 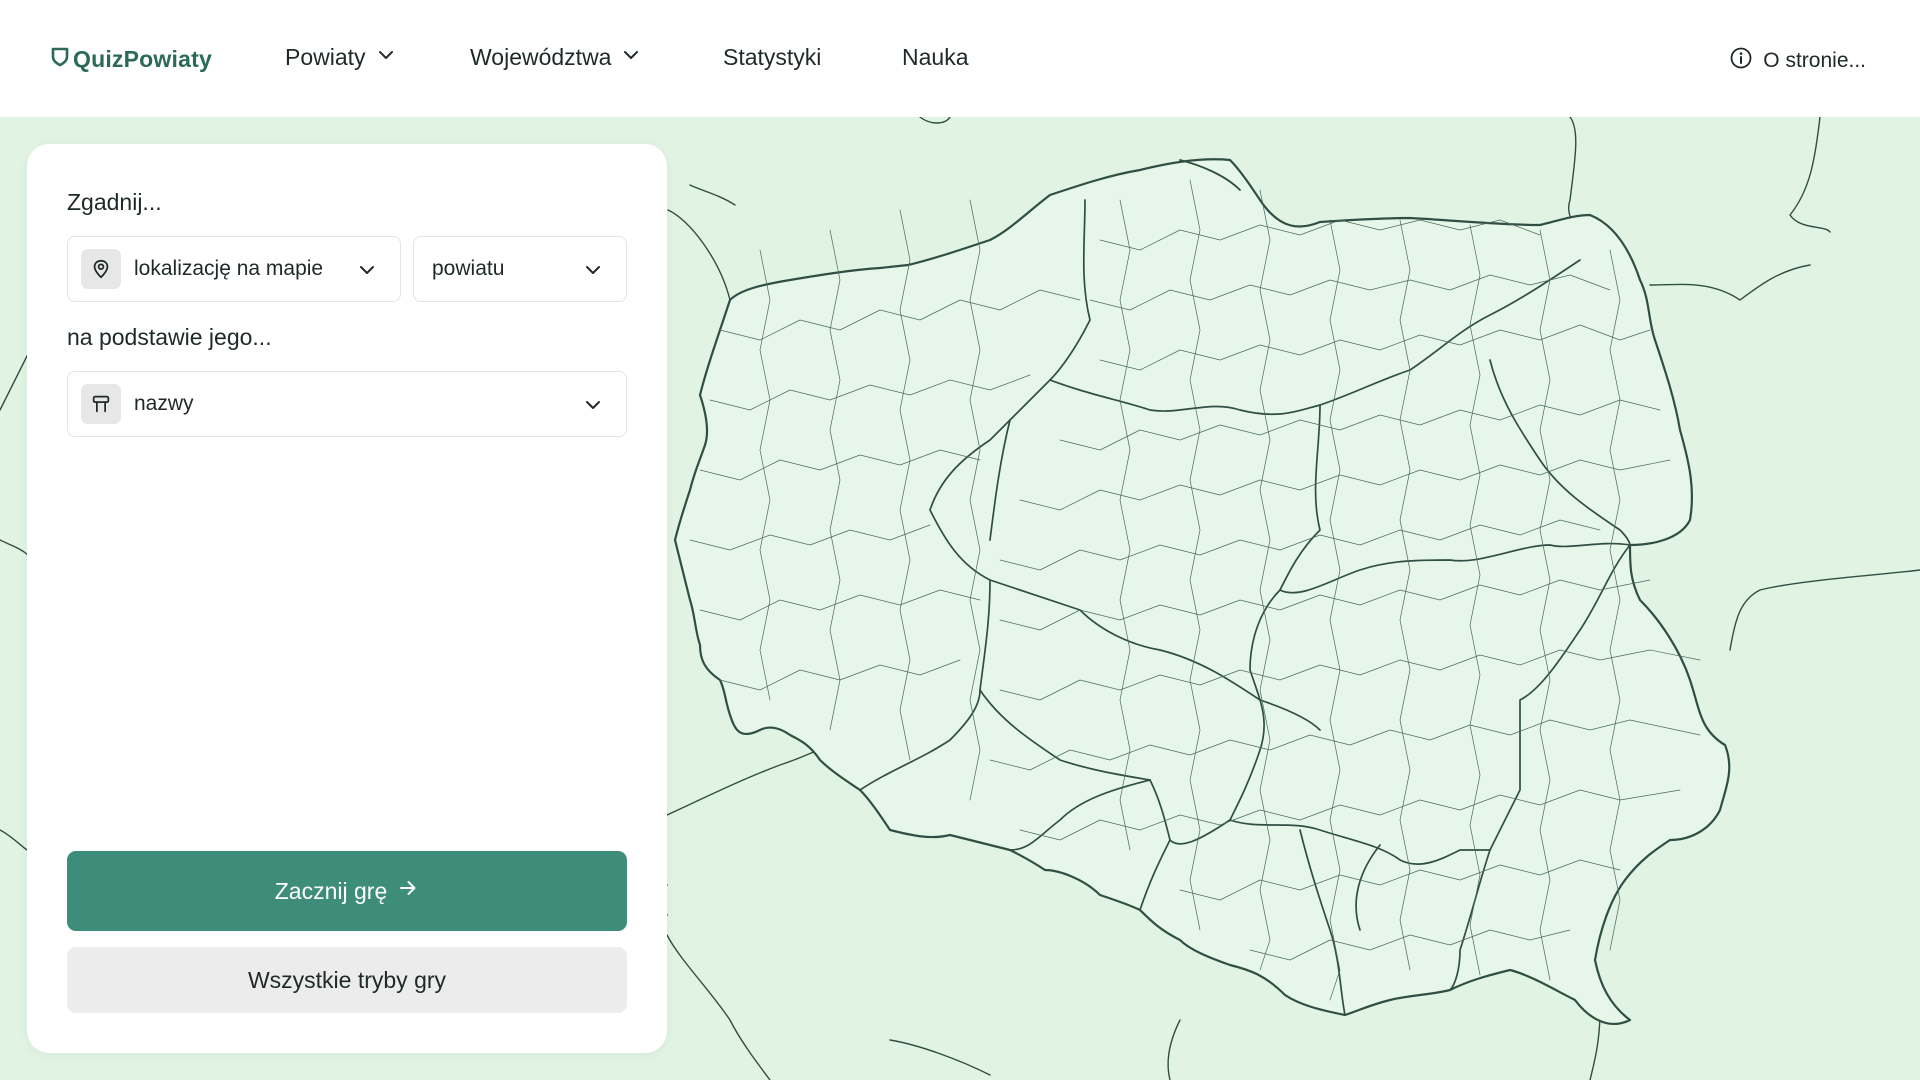 I want to click on nav-powiaty-label: Powiaty, so click(x=325, y=57).